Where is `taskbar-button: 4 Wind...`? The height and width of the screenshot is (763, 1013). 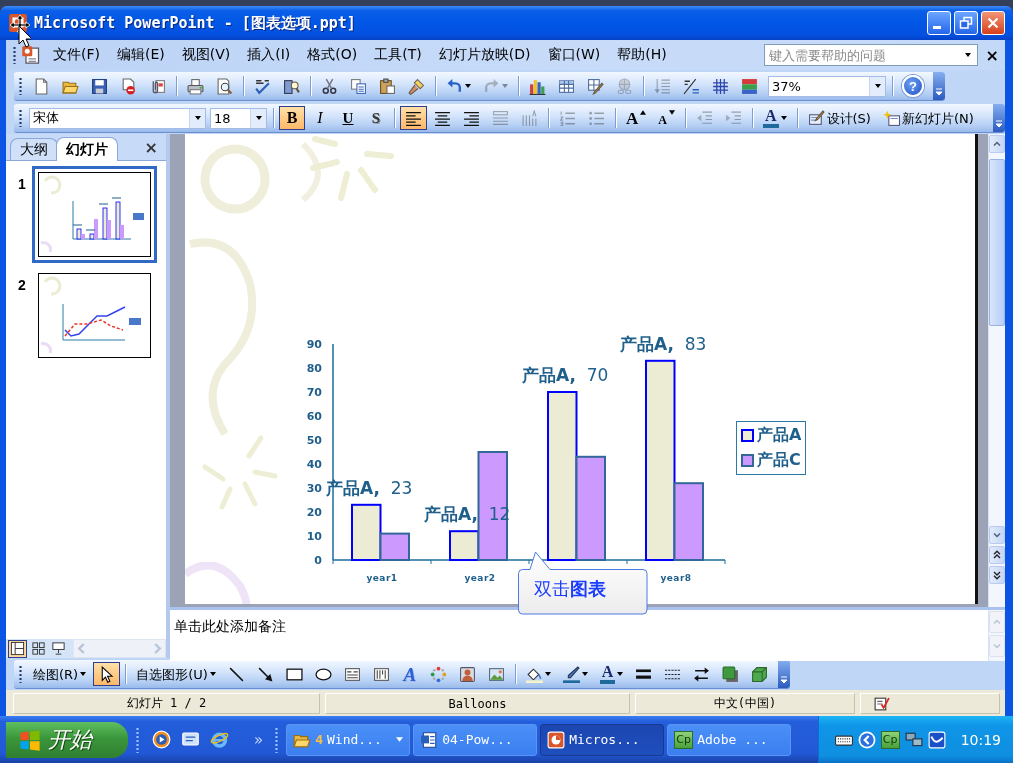
taskbar-button: 4 Wind... is located at coordinates (348, 739).